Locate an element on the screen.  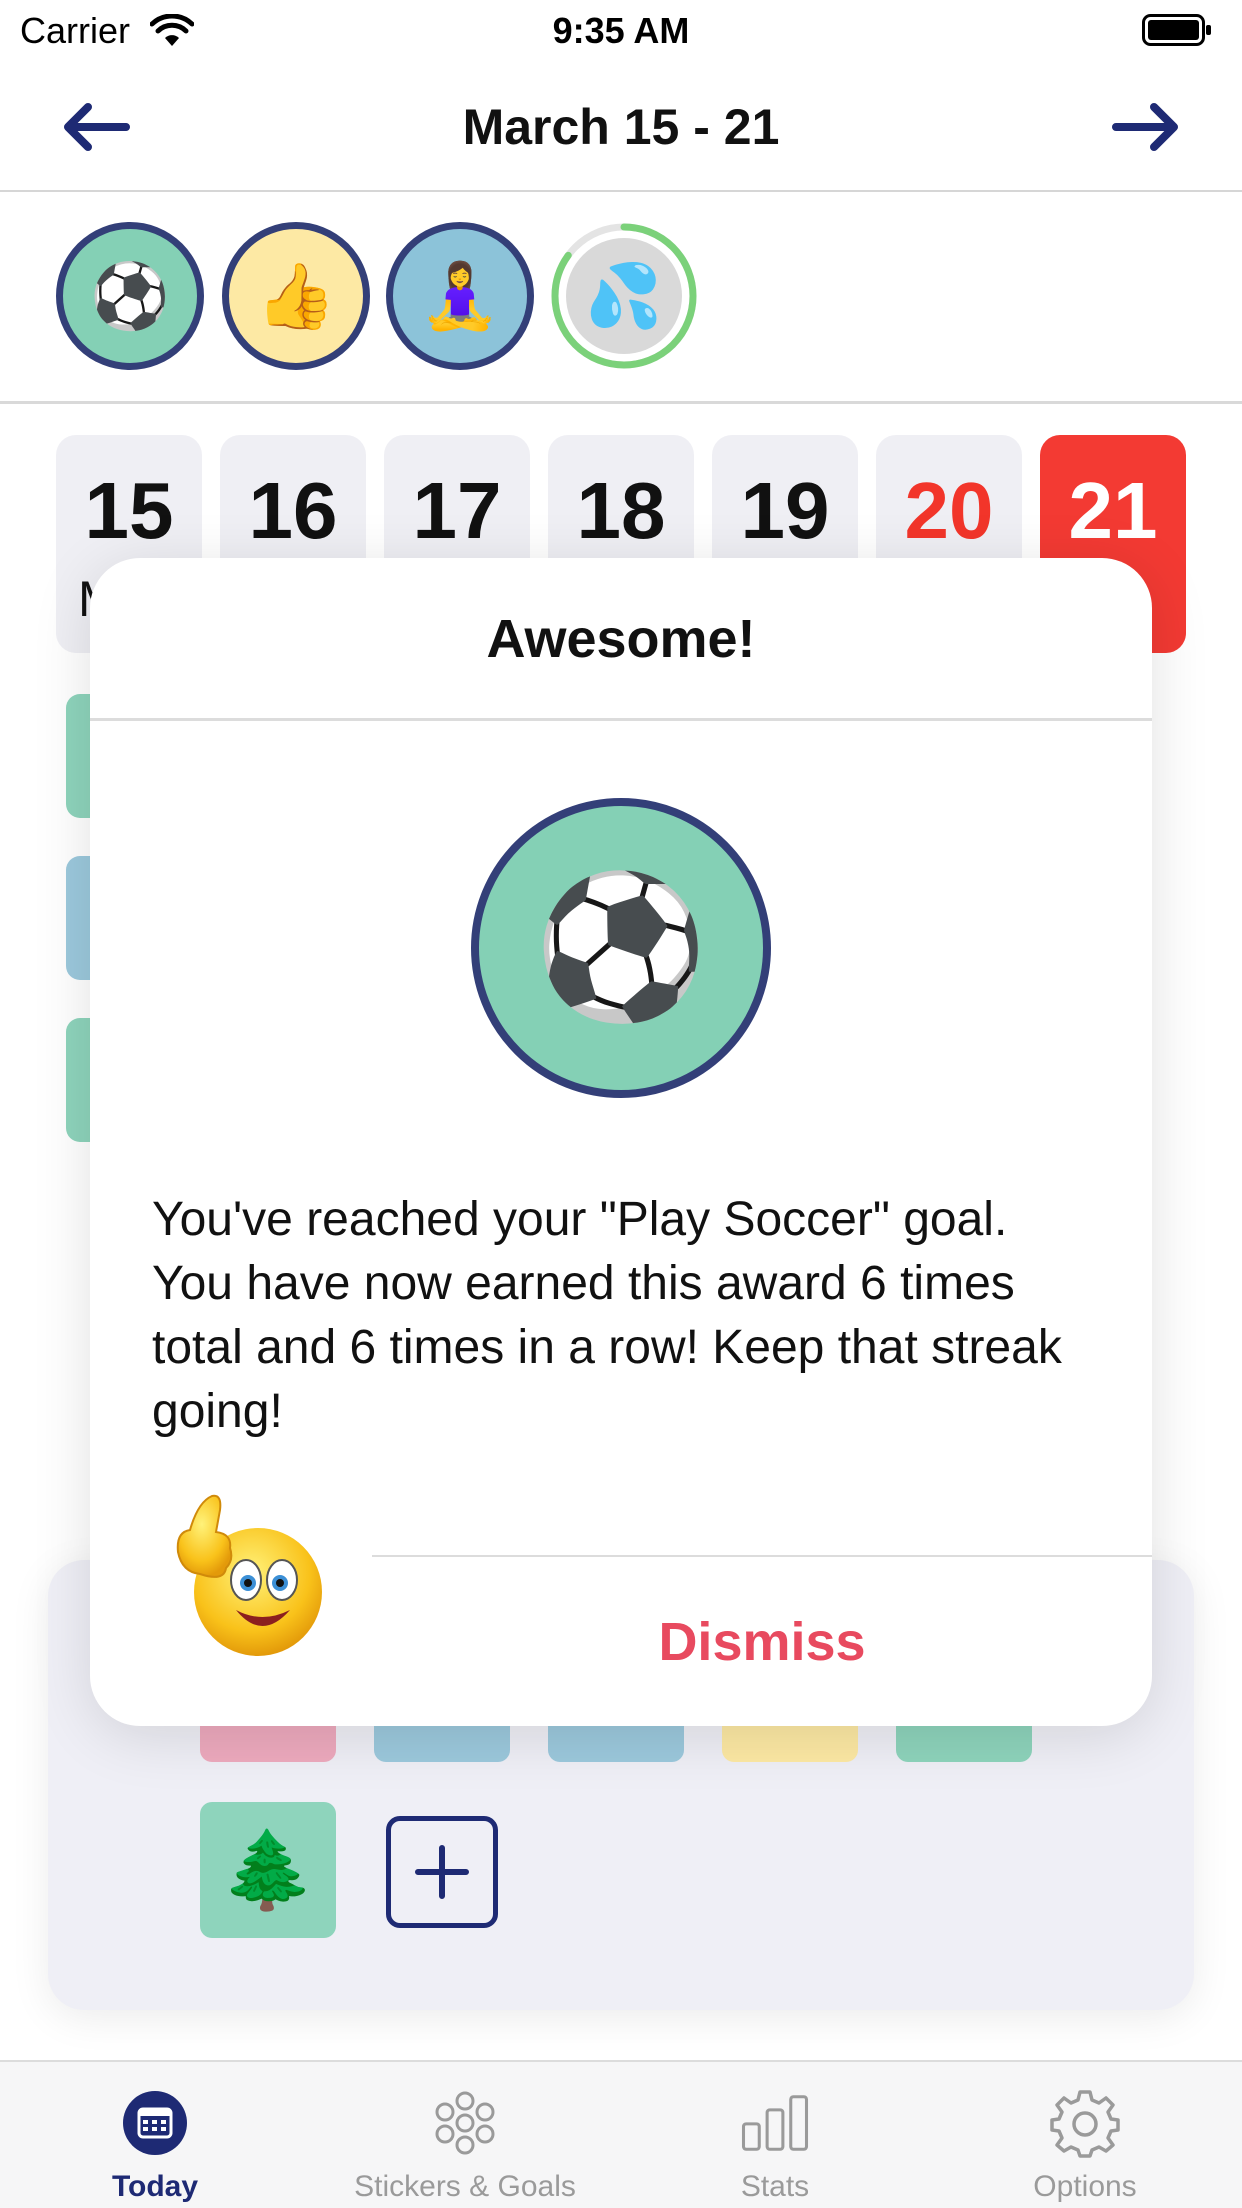
dismiss-button: Dismiss is located at coordinates (762, 1642).